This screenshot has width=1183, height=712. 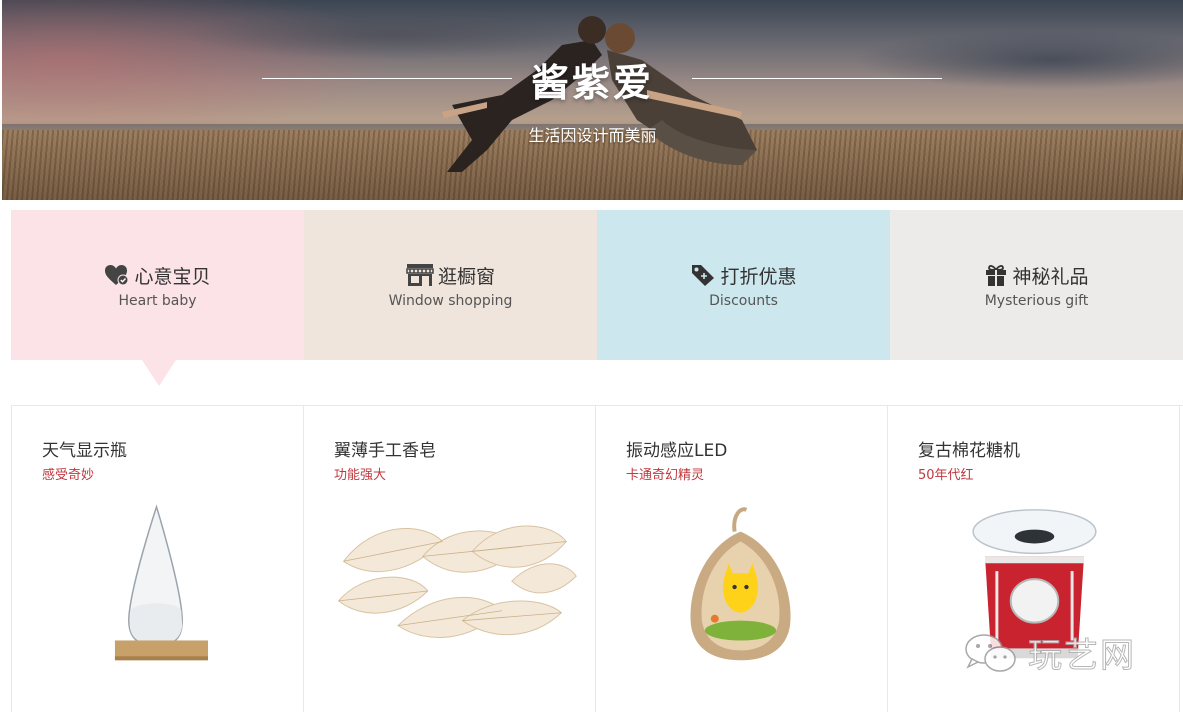 I want to click on product-name: 振动感应LED, so click(x=677, y=451).